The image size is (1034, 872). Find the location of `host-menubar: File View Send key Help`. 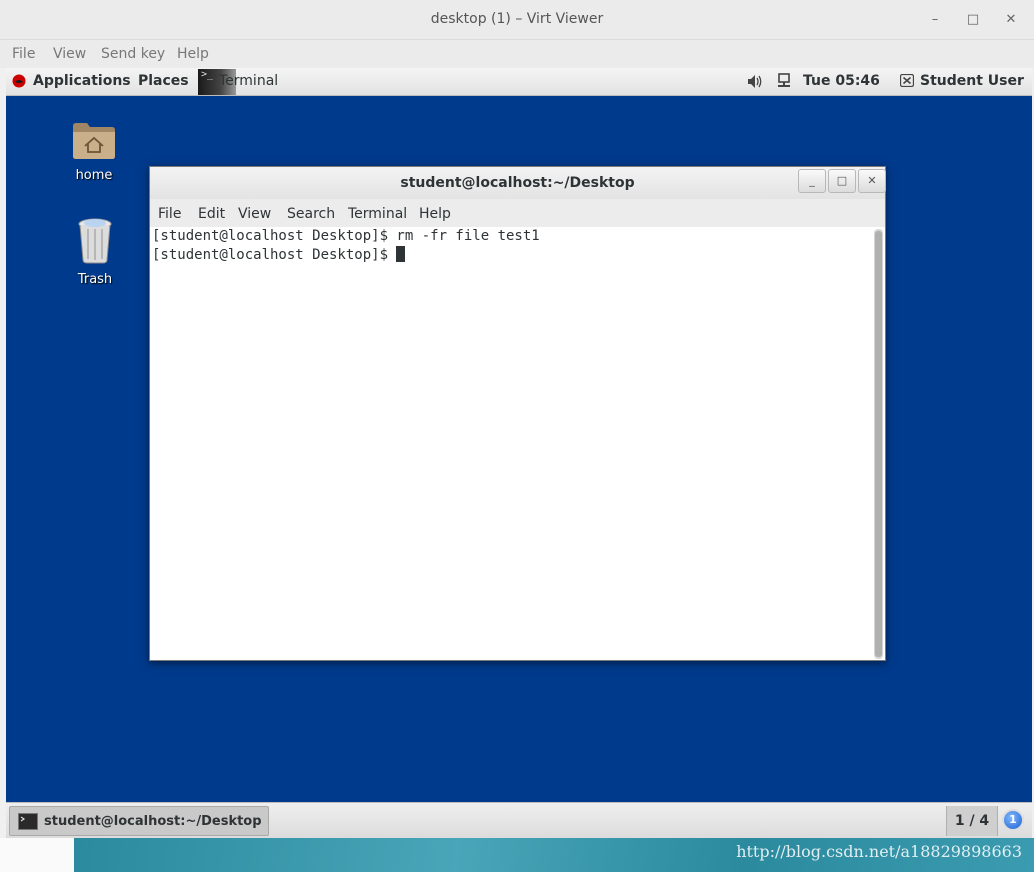

host-menubar: File View Send key Help is located at coordinates (517, 54).